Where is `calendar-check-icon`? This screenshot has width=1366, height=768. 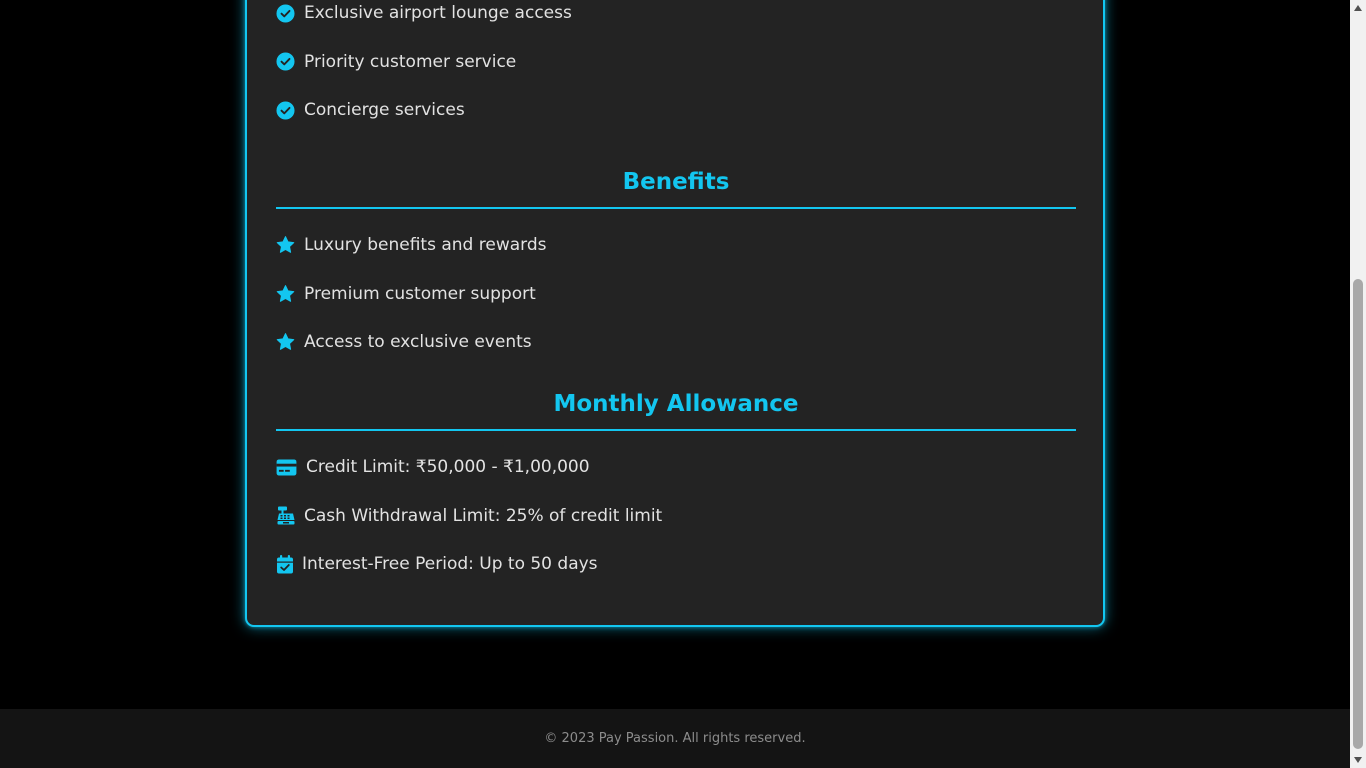 calendar-check-icon is located at coordinates (284, 564).